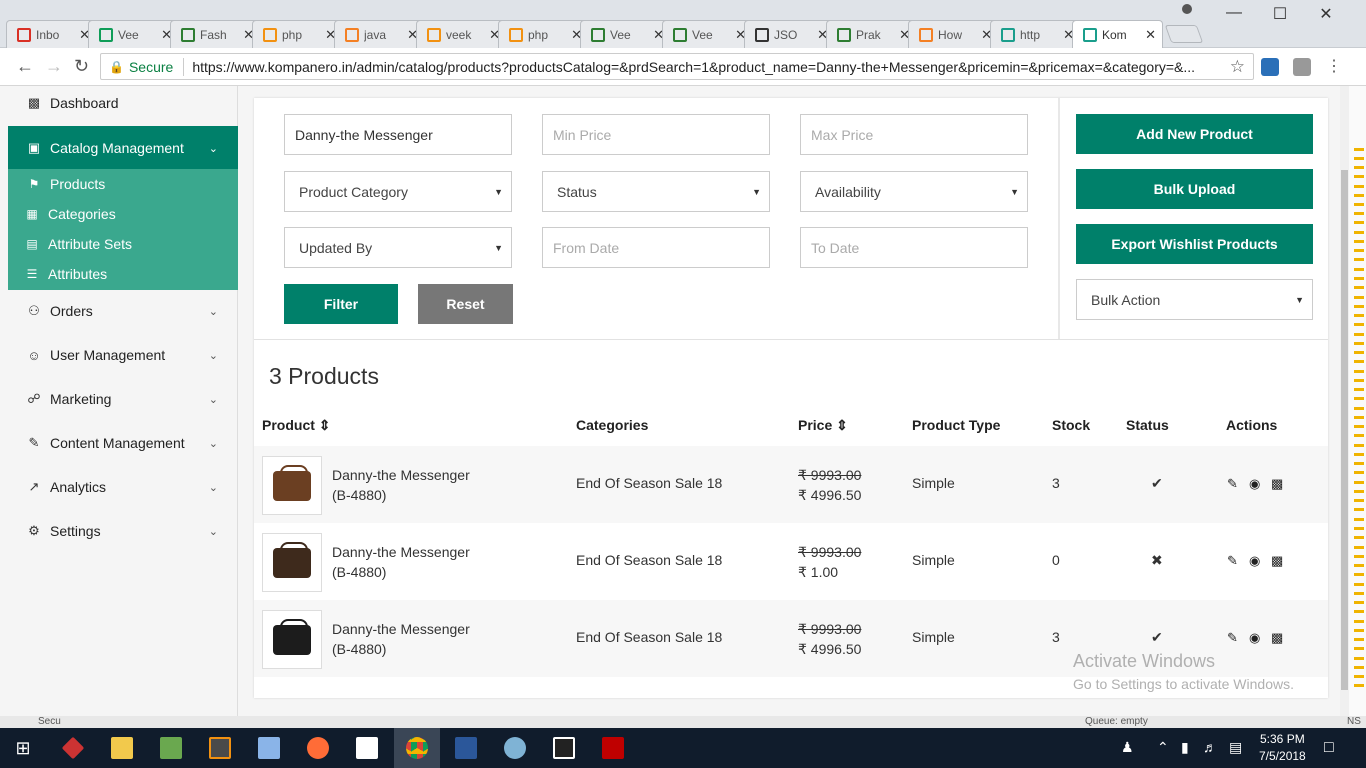  Describe the element at coordinates (78, 244) in the screenshot. I see `subnav-attribute-sets: ▤ Attribute Sets` at that location.